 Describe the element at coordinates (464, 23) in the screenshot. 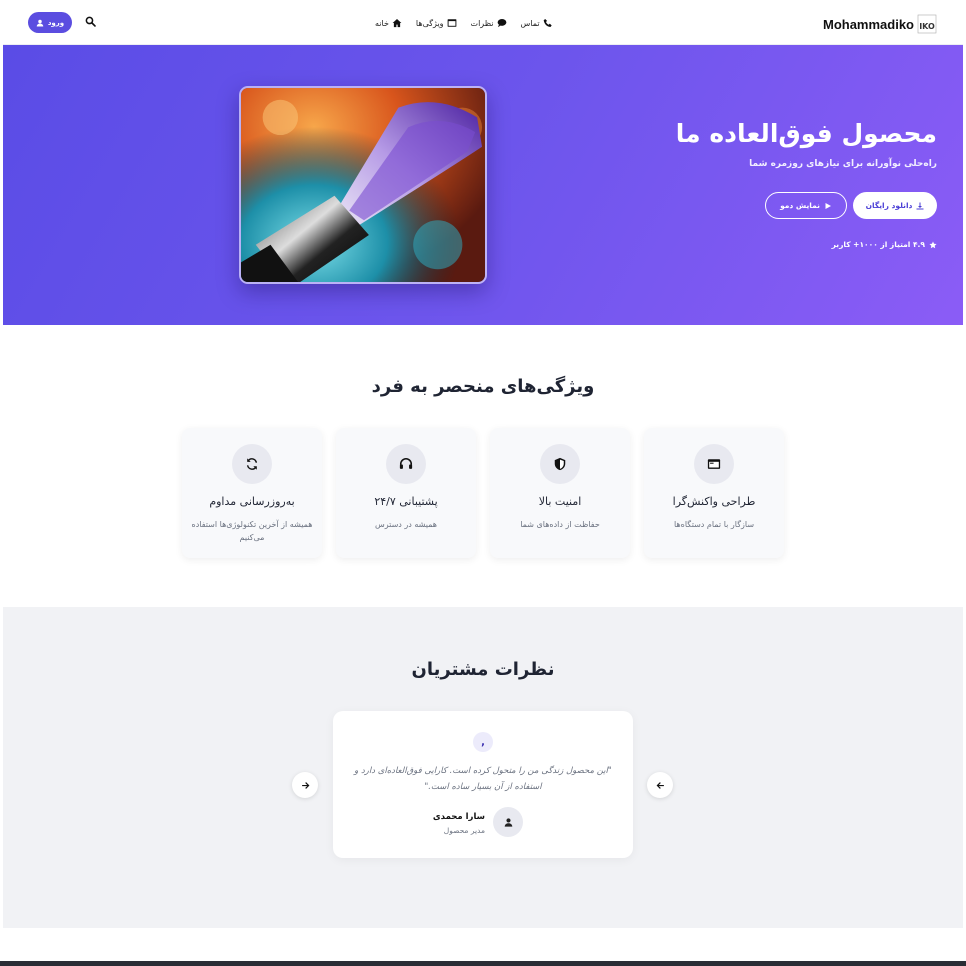

I see `main-nav: خانه ویژگی‌ها نظرات تماس` at that location.